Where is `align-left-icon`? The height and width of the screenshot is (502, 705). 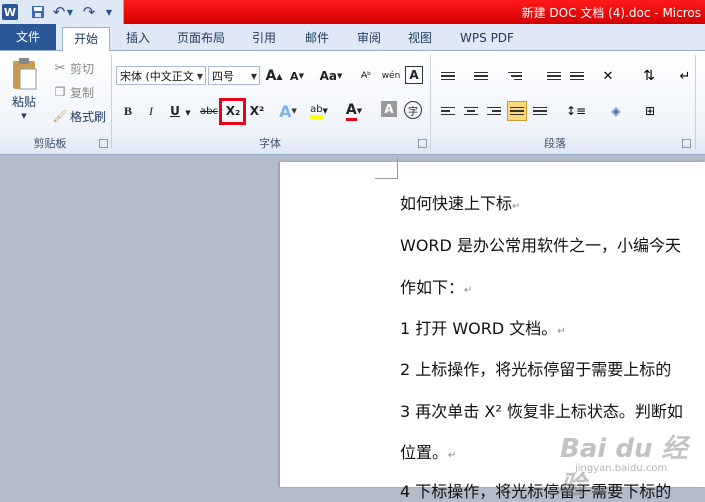
align-left-icon is located at coordinates (448, 111).